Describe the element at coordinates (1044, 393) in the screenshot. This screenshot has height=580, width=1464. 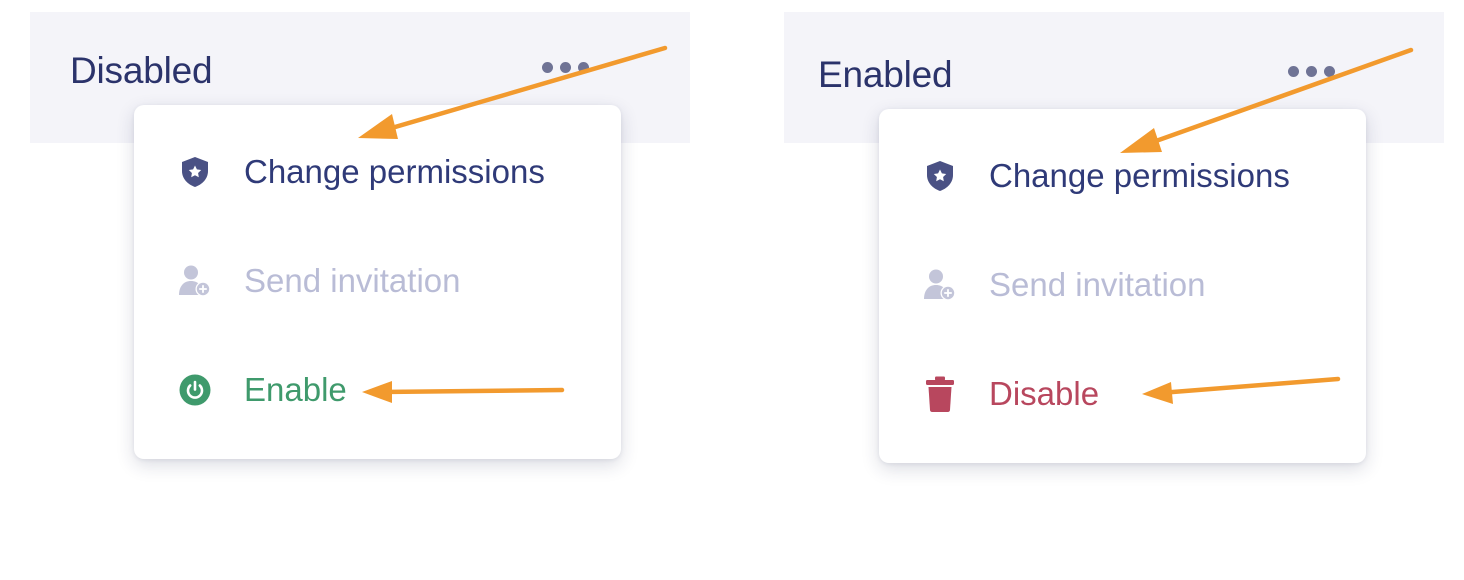
I see `menu-label-disable: Disable` at that location.